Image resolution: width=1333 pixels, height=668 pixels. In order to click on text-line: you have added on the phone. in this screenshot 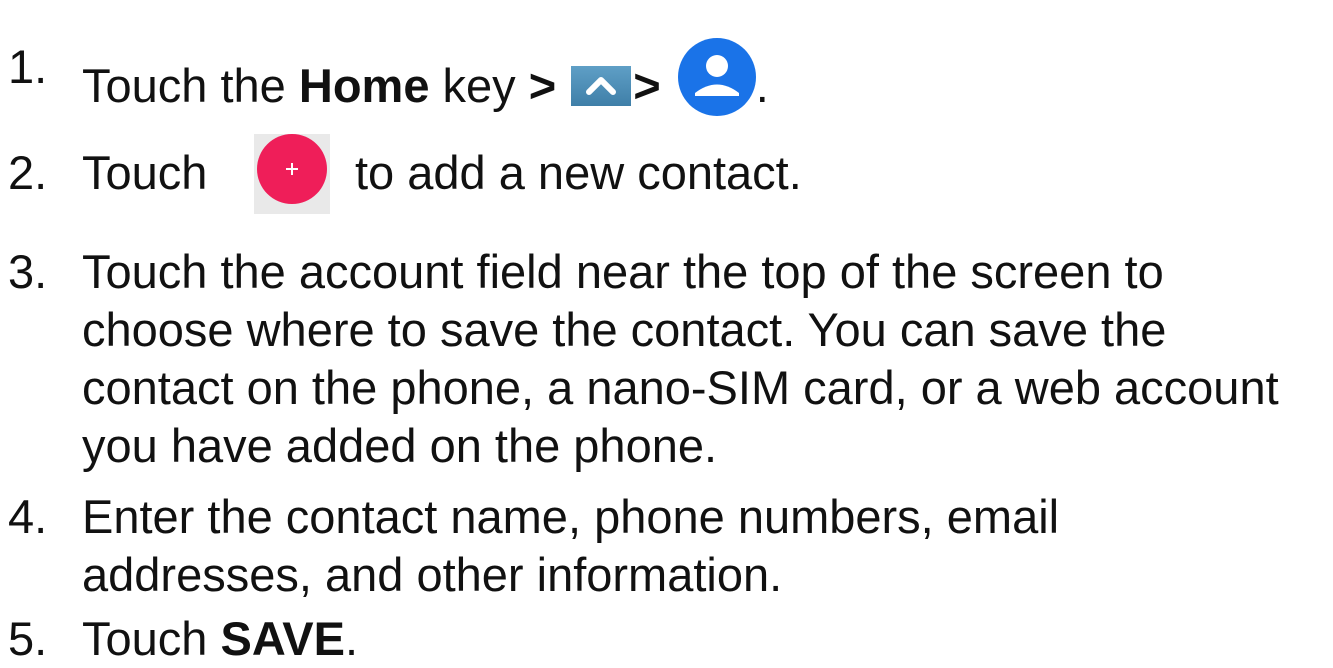, I will do `click(400, 445)`.